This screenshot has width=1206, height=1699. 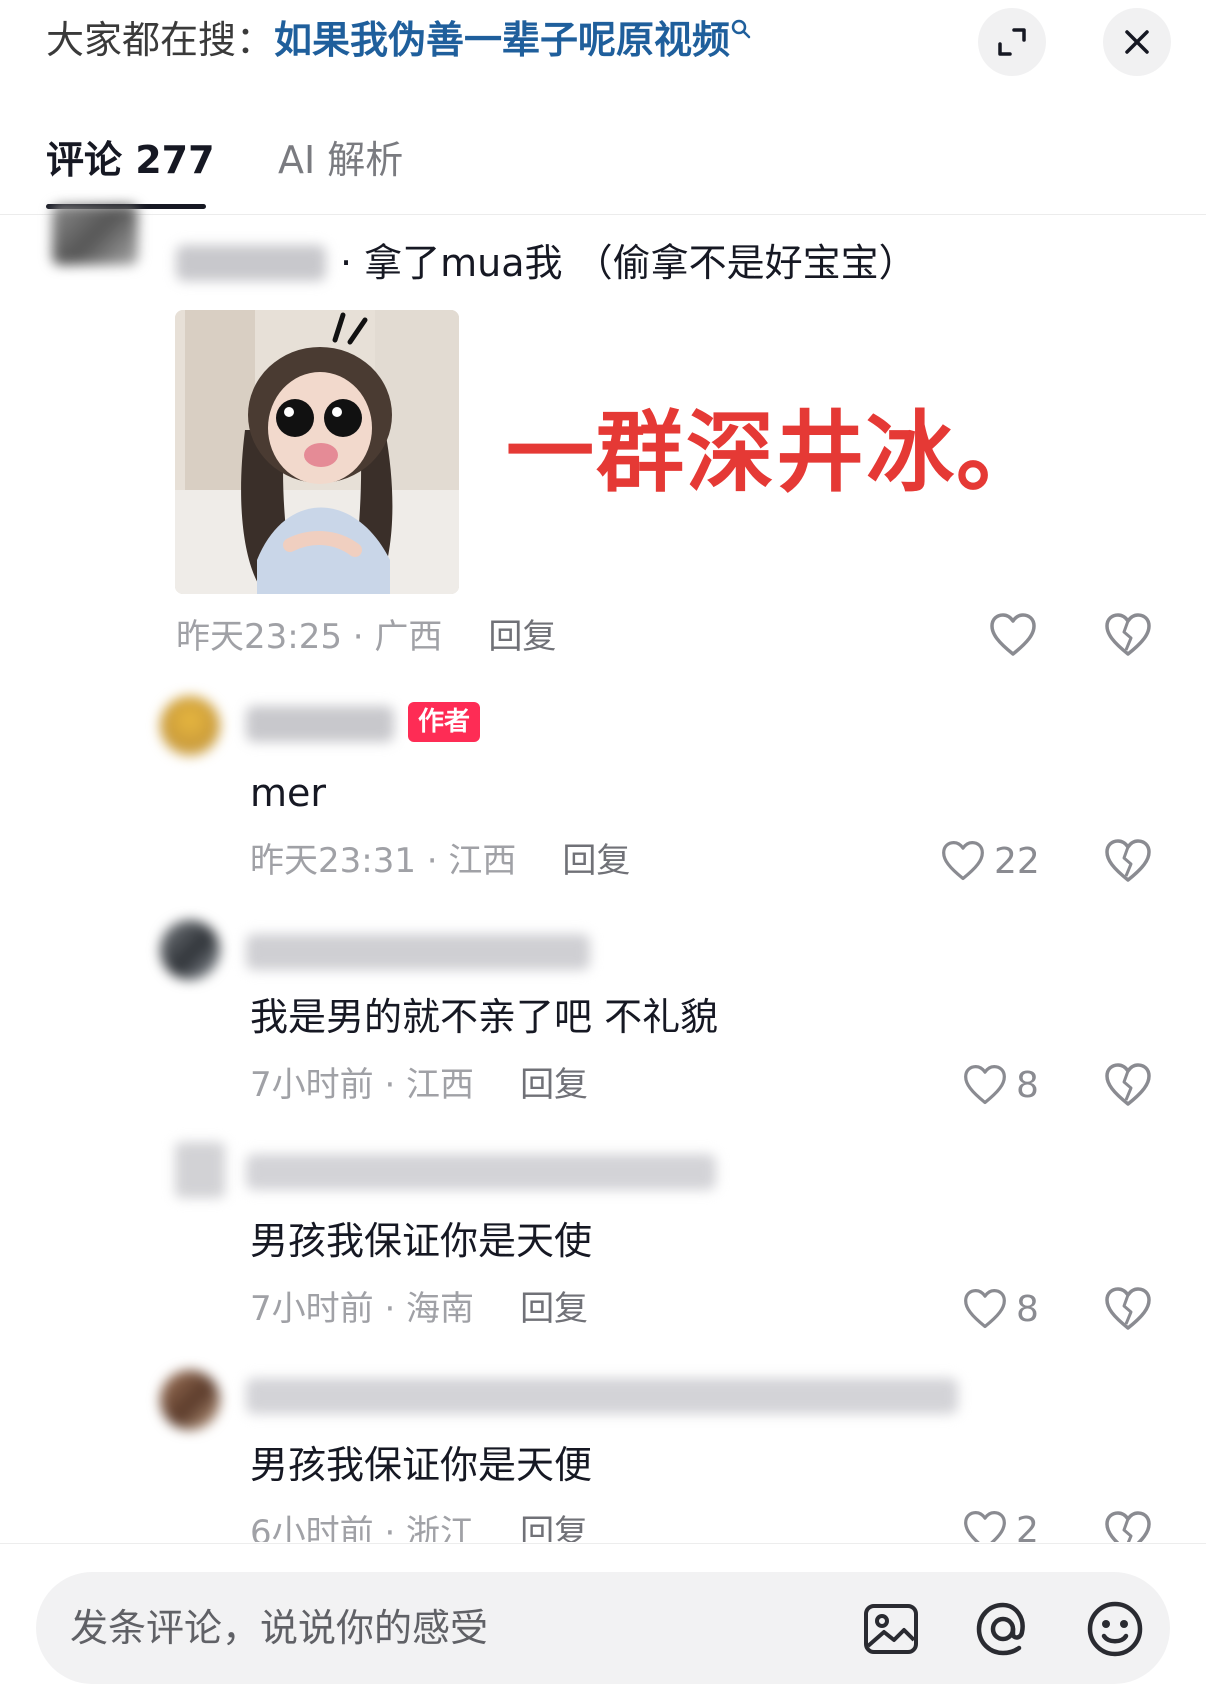 What do you see at coordinates (502, 40) in the screenshot?
I see `search-query: 如果我伪善一辈子呢原视频` at bounding box center [502, 40].